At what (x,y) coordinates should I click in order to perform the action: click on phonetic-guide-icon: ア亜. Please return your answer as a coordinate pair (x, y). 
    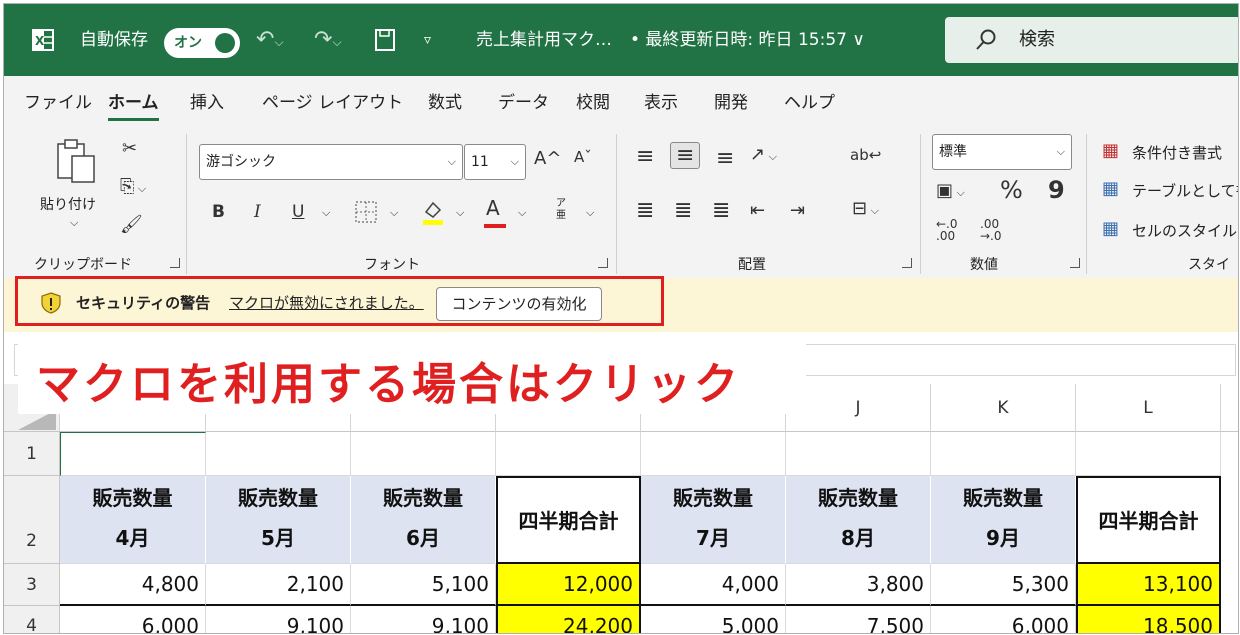
    Looking at the image, I should click on (562, 210).